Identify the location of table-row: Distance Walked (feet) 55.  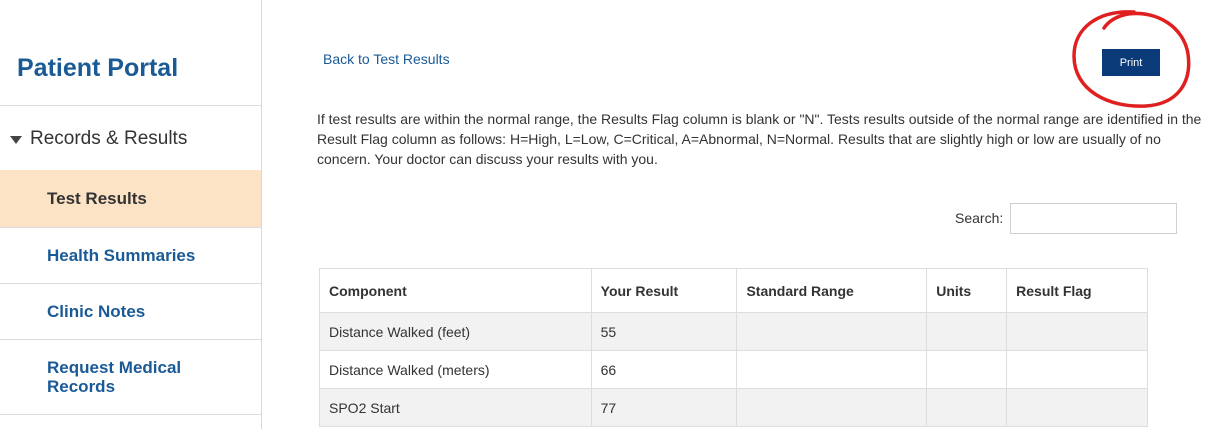
(733, 331).